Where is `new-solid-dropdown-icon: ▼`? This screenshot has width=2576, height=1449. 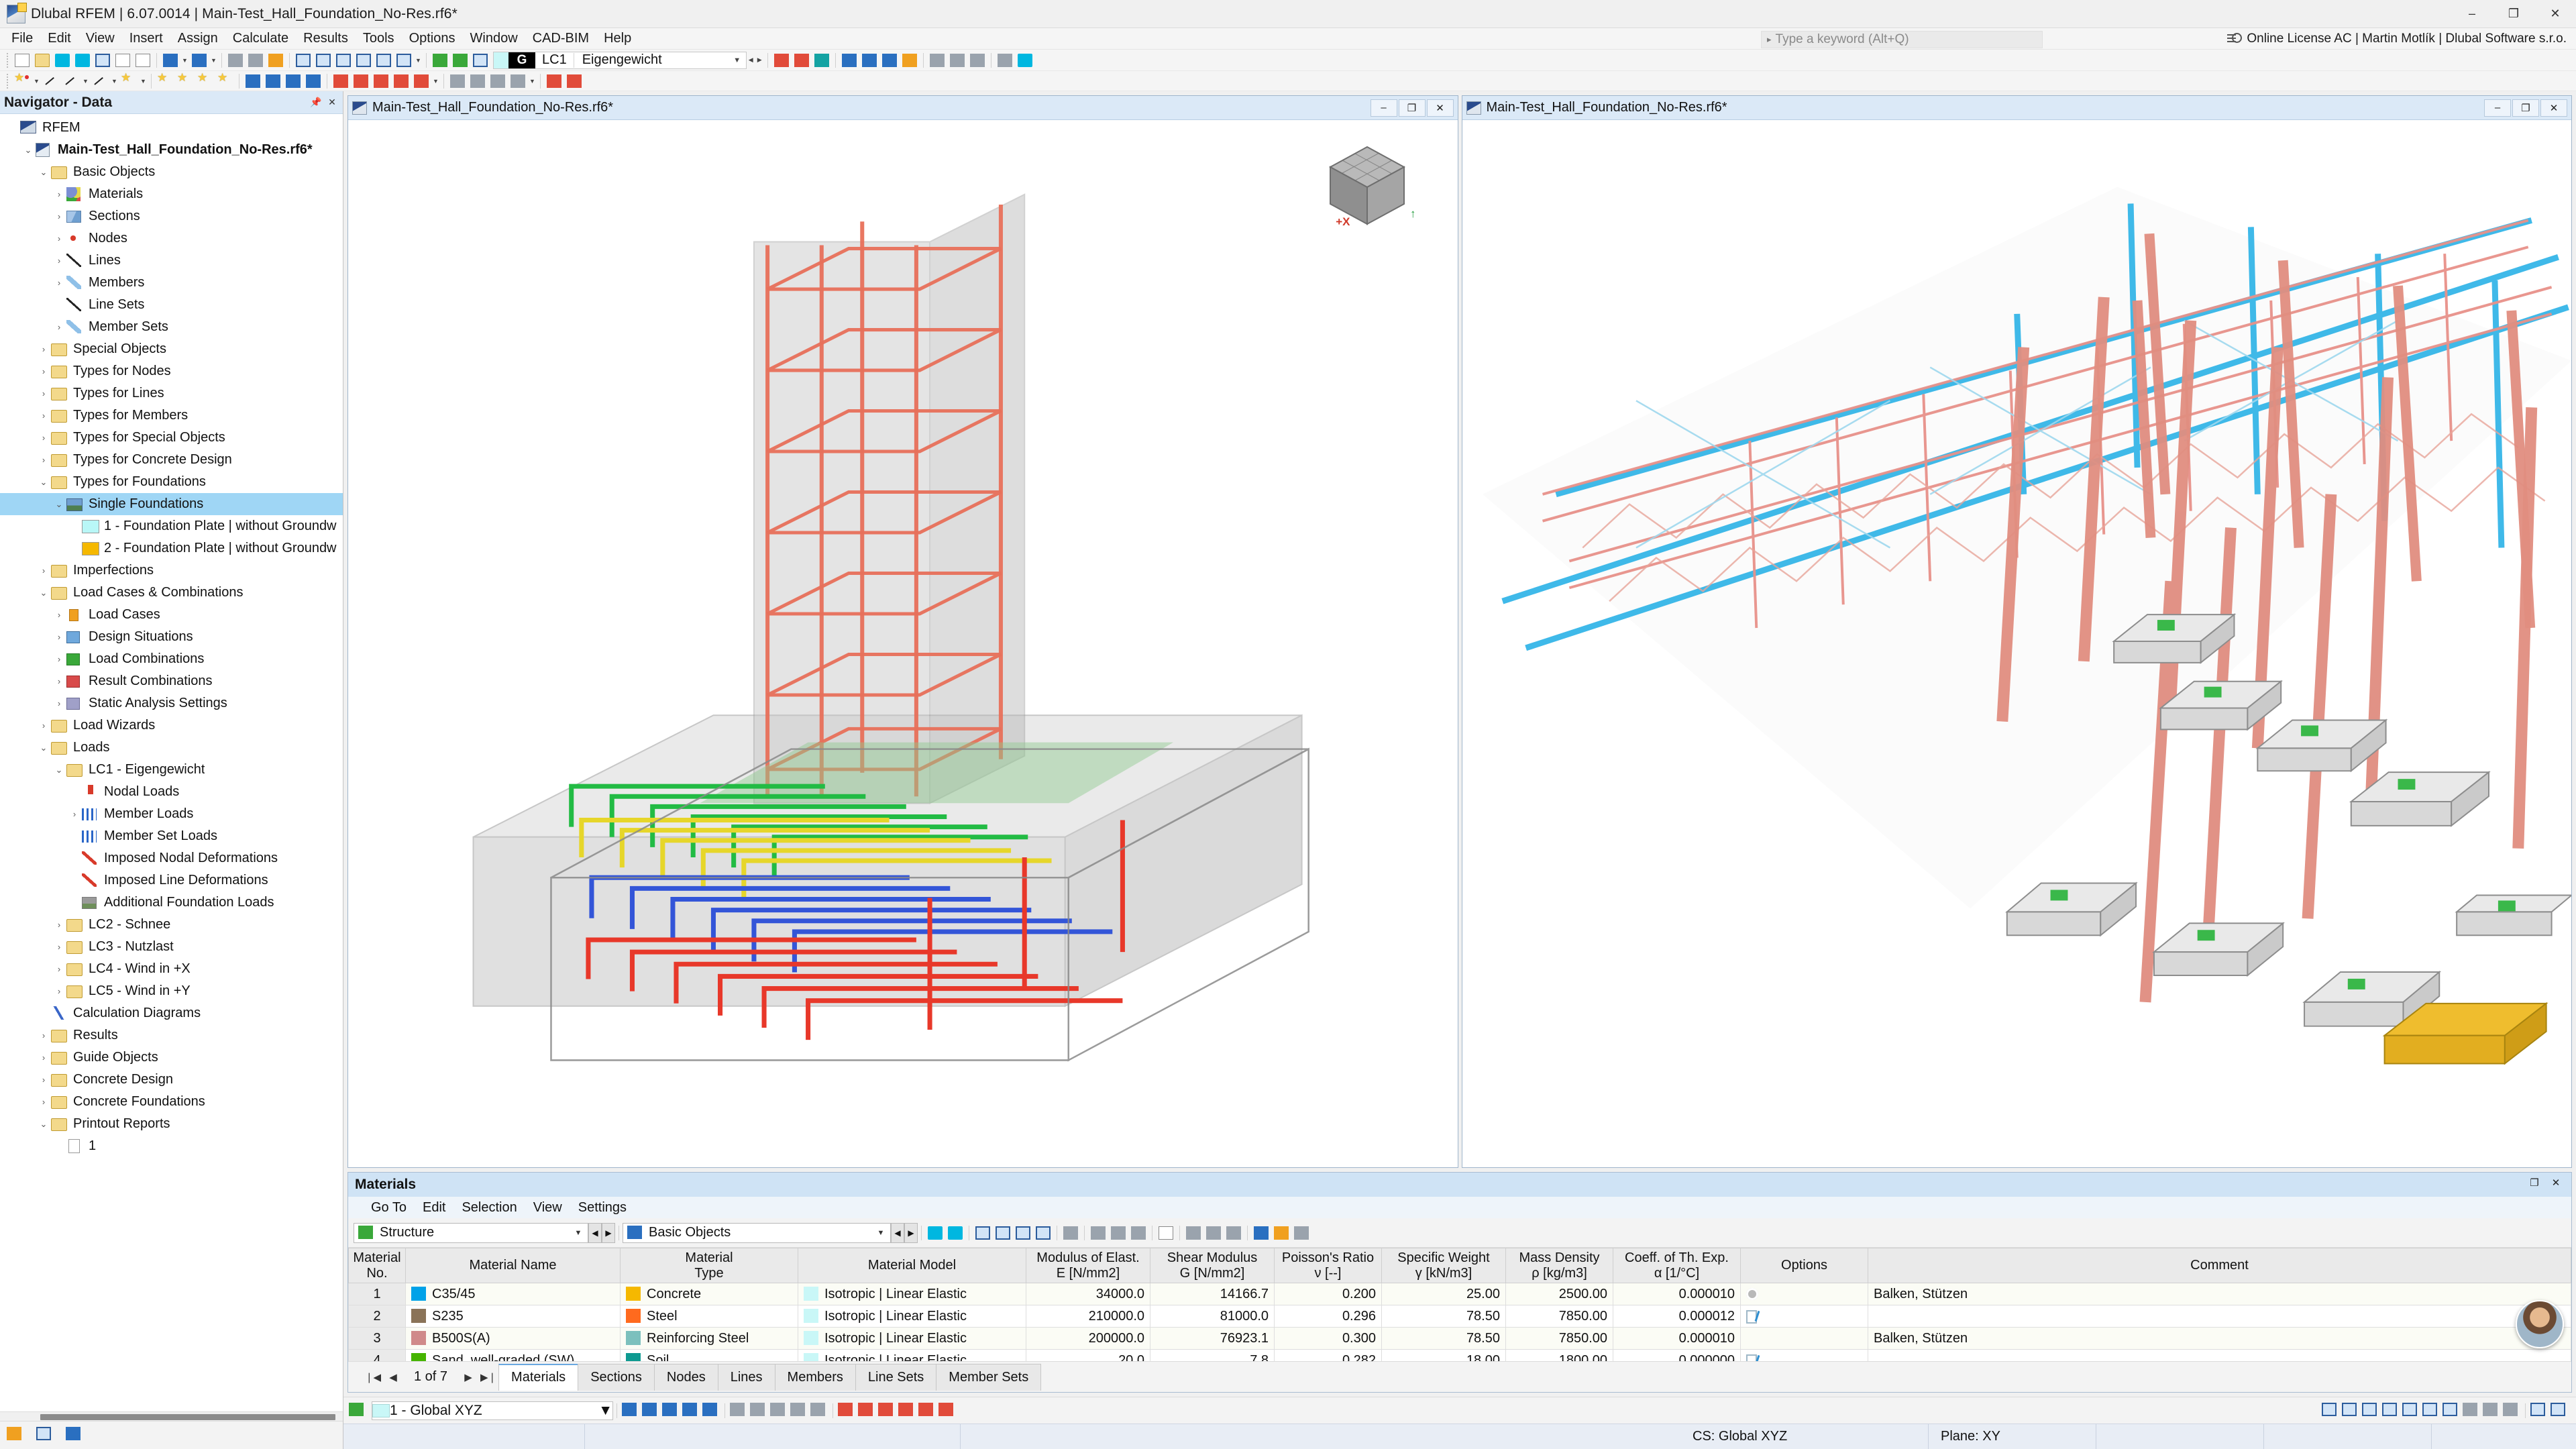
new-solid-dropdown-icon: ▼ is located at coordinates (143, 81).